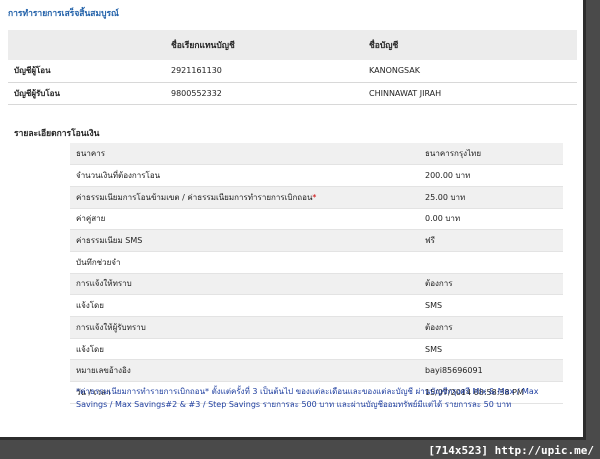 The height and width of the screenshot is (459, 600). What do you see at coordinates (454, 371) in the screenshot?
I see `detail-value: bayi85696091` at bounding box center [454, 371].